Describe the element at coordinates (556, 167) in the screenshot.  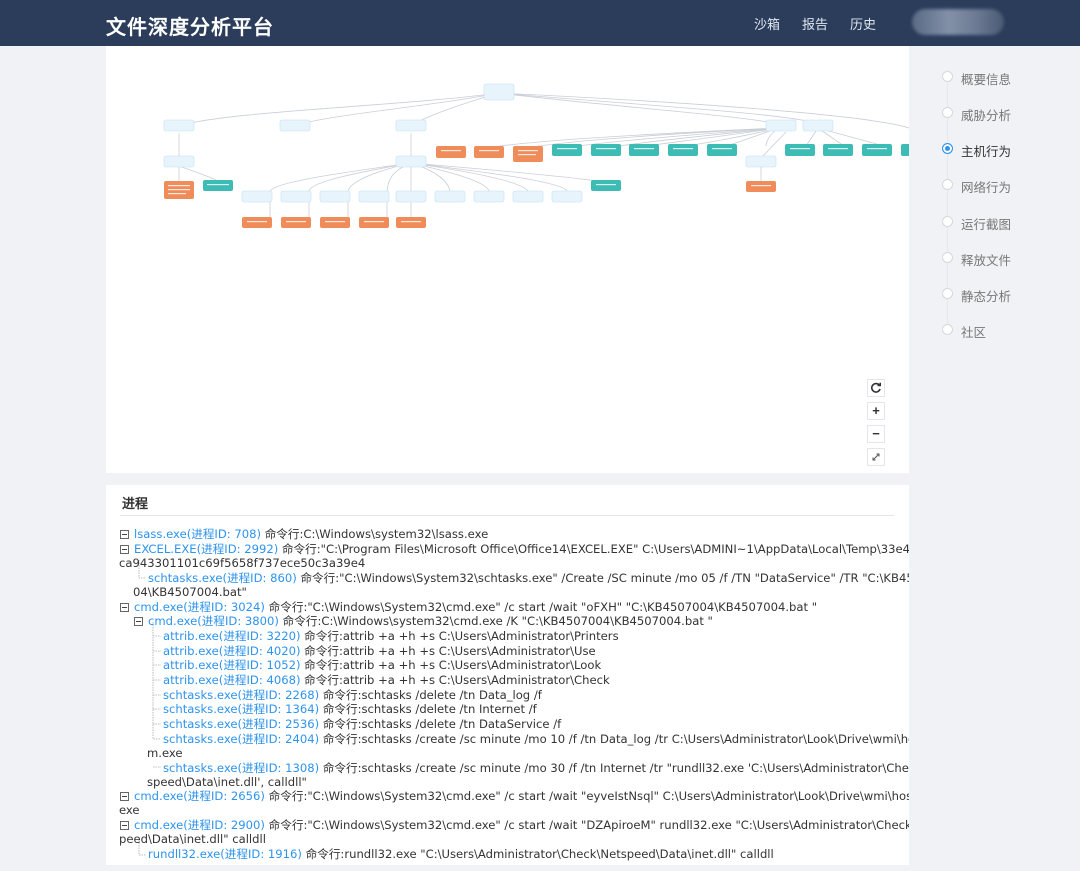
I see `graph-nodes-registry` at that location.